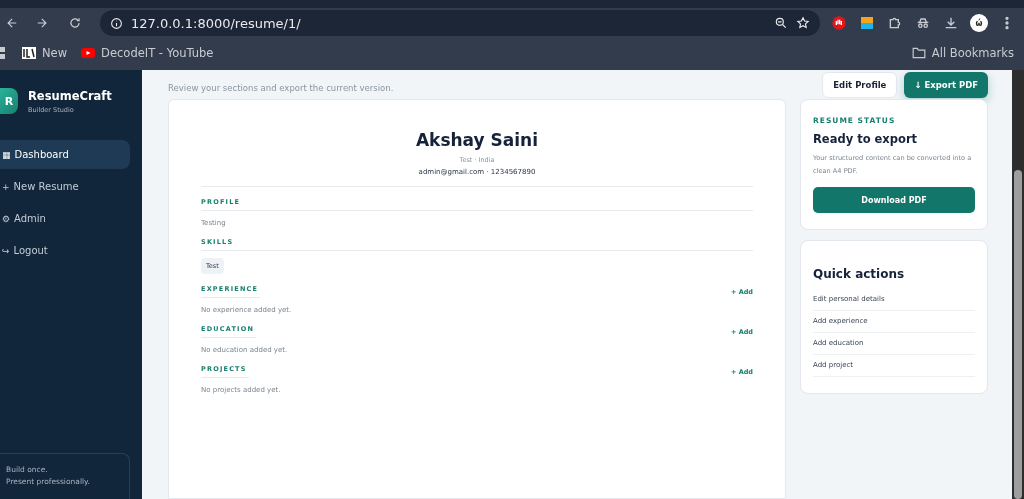  Describe the element at coordinates (894, 200) in the screenshot. I see `download-button: Download PDF` at that location.